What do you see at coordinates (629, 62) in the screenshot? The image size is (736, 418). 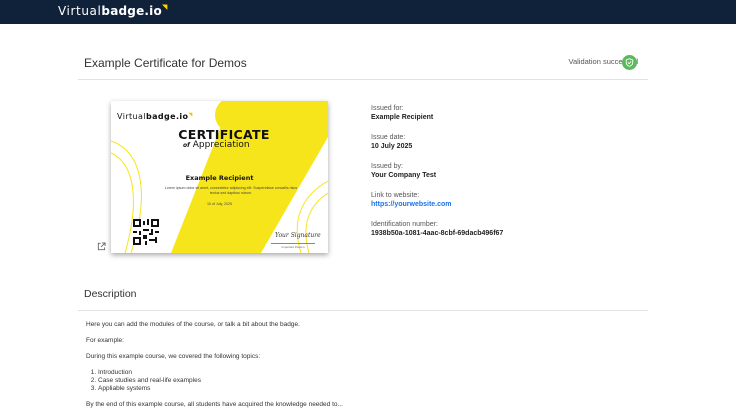 I see `shield-check-icon` at bounding box center [629, 62].